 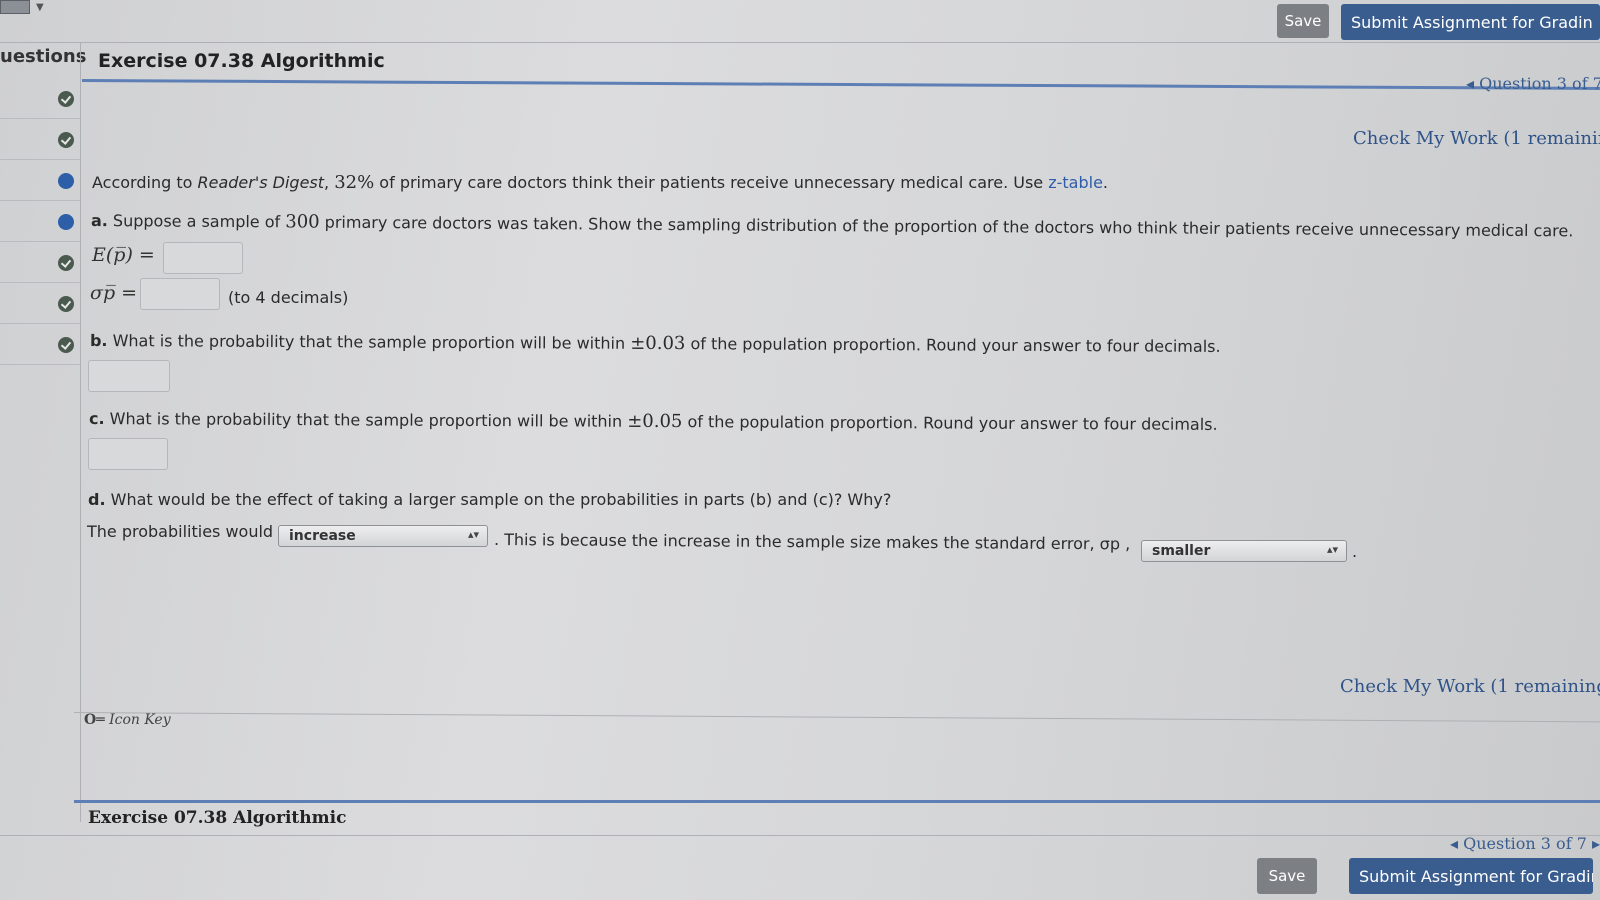 I want to click on save-button: Save, so click(x=1303, y=21).